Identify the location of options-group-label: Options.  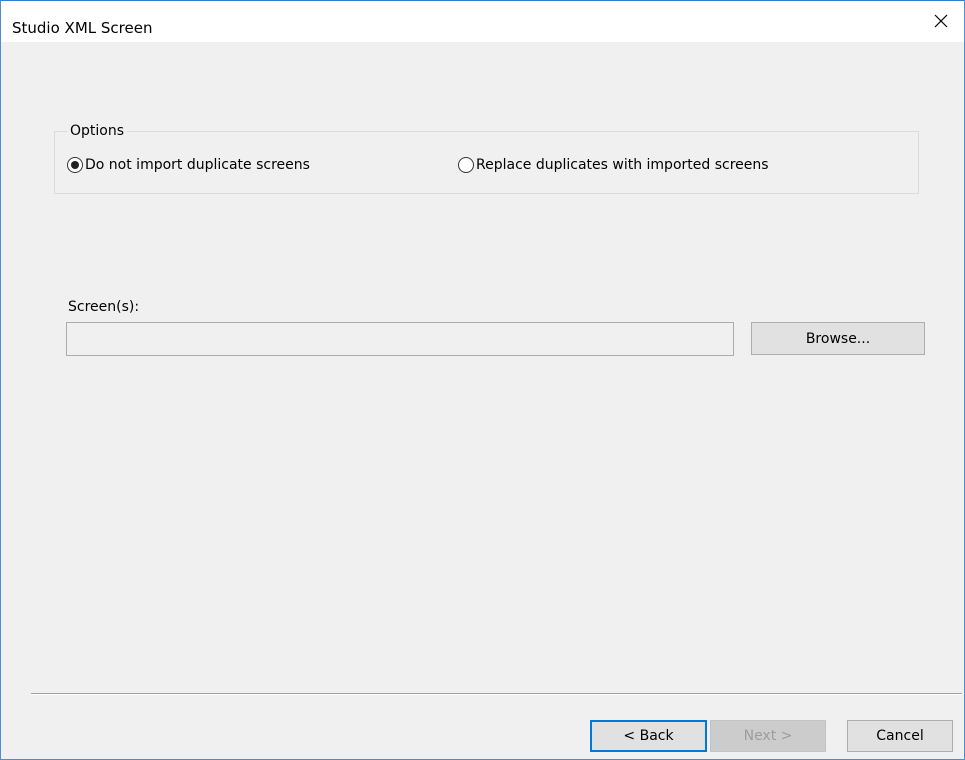
(97, 131).